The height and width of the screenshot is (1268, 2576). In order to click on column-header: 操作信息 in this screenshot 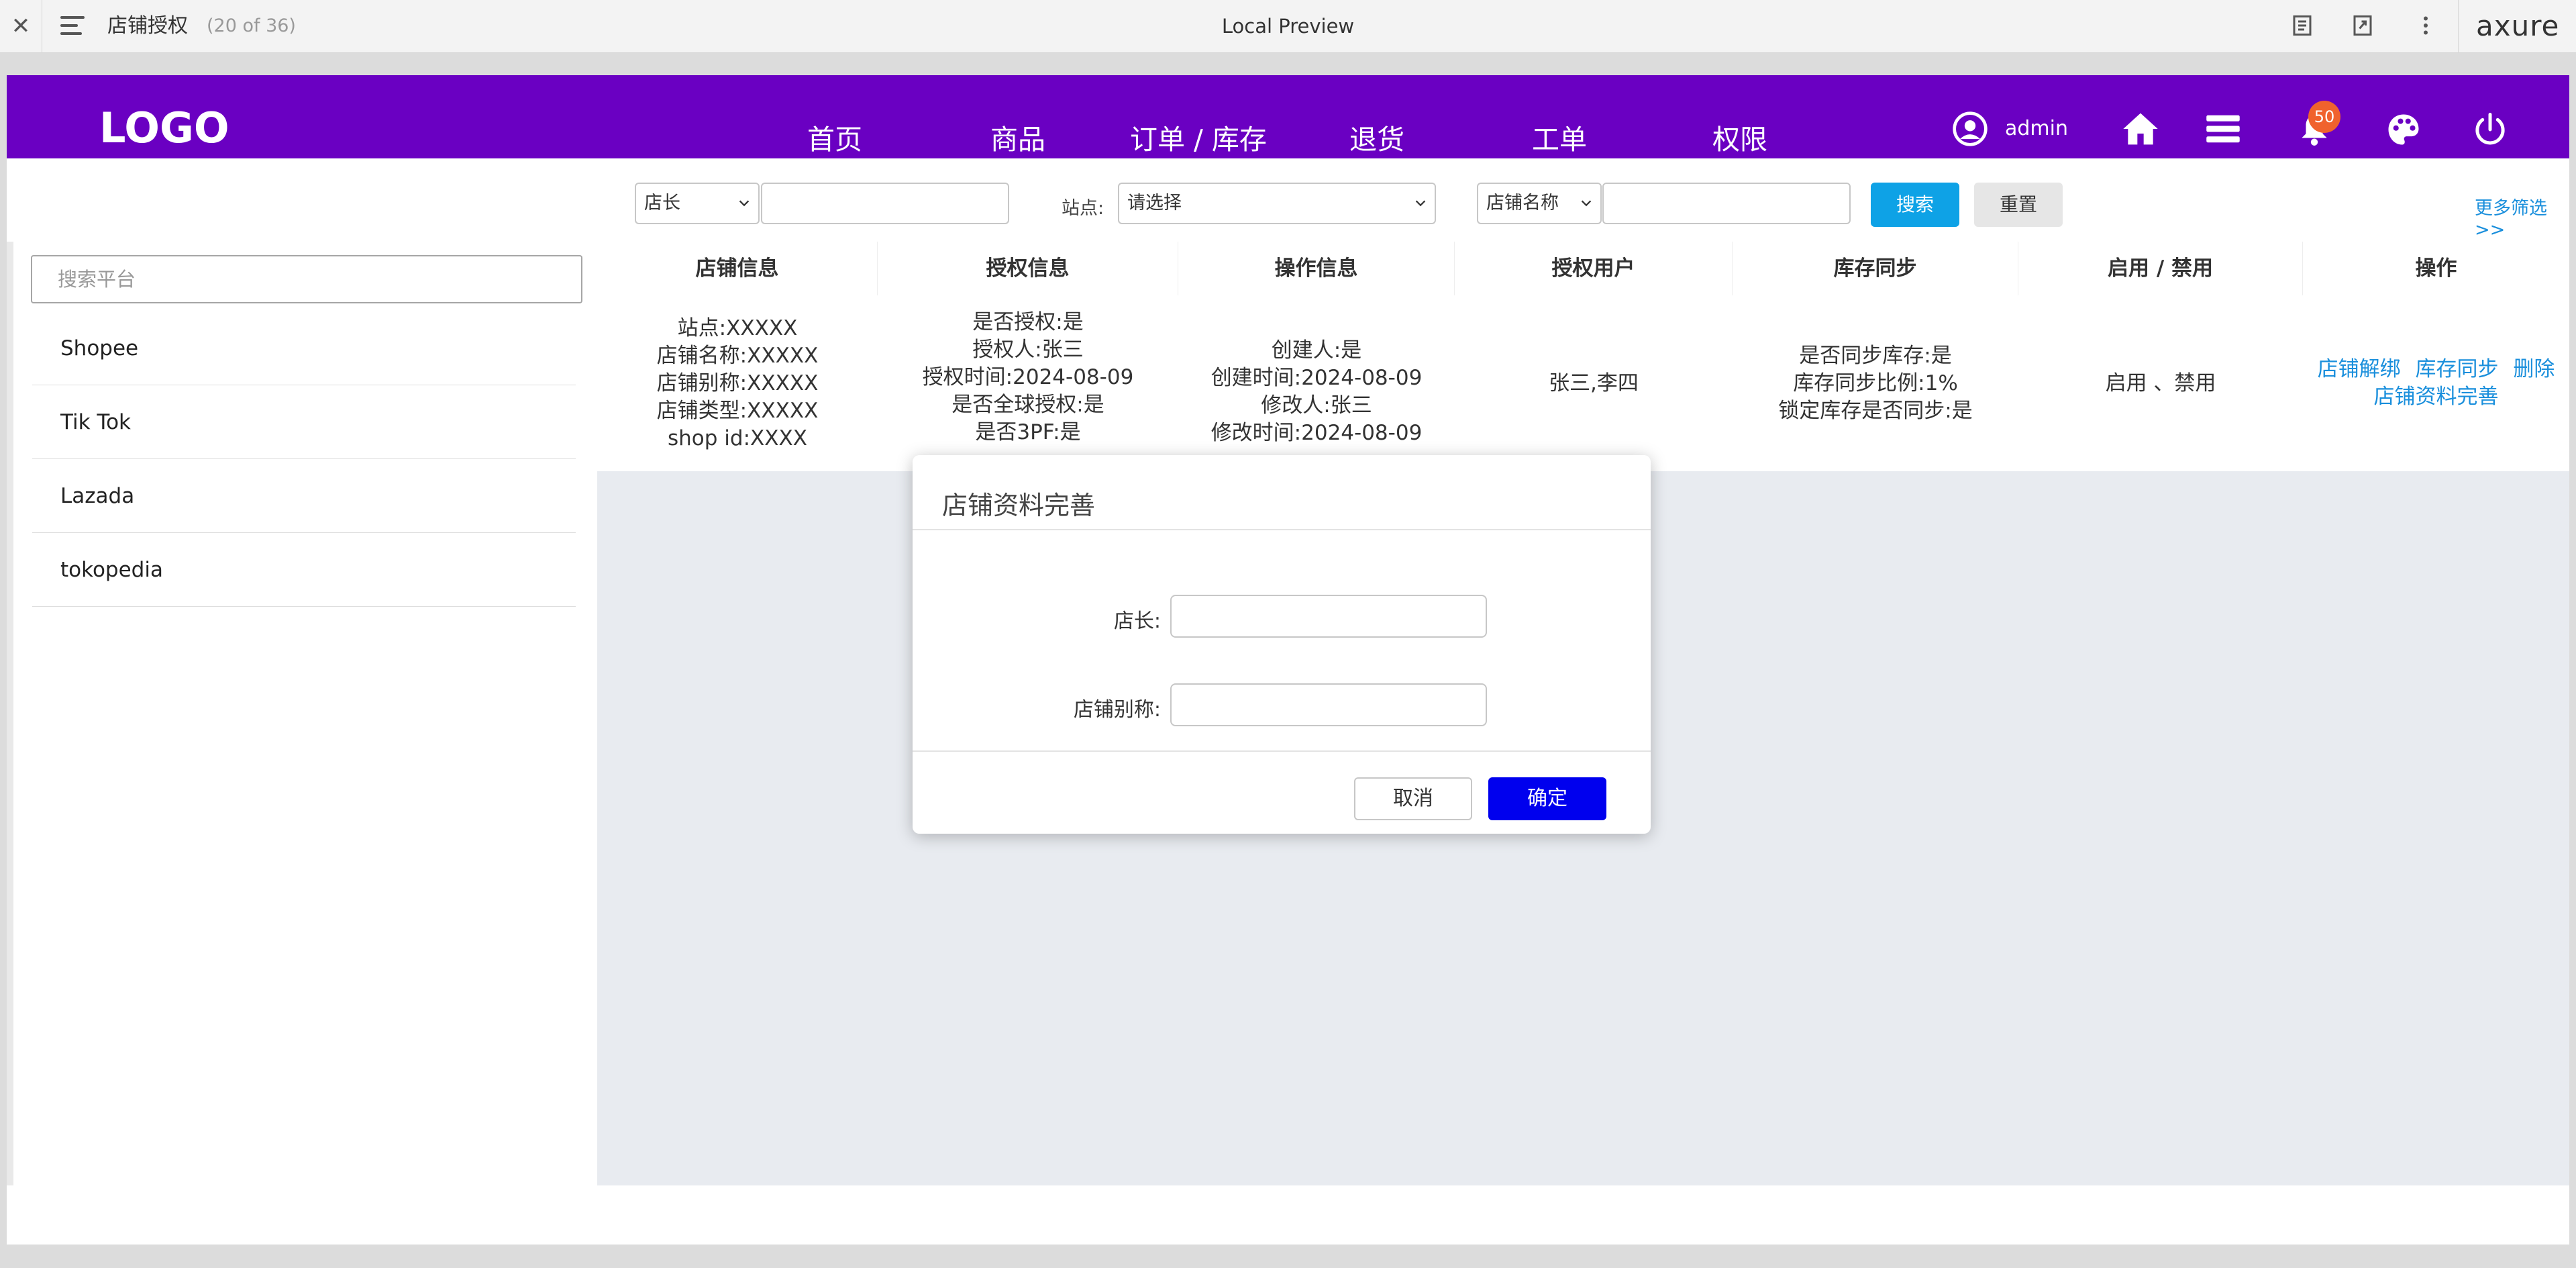, I will do `click(1316, 268)`.